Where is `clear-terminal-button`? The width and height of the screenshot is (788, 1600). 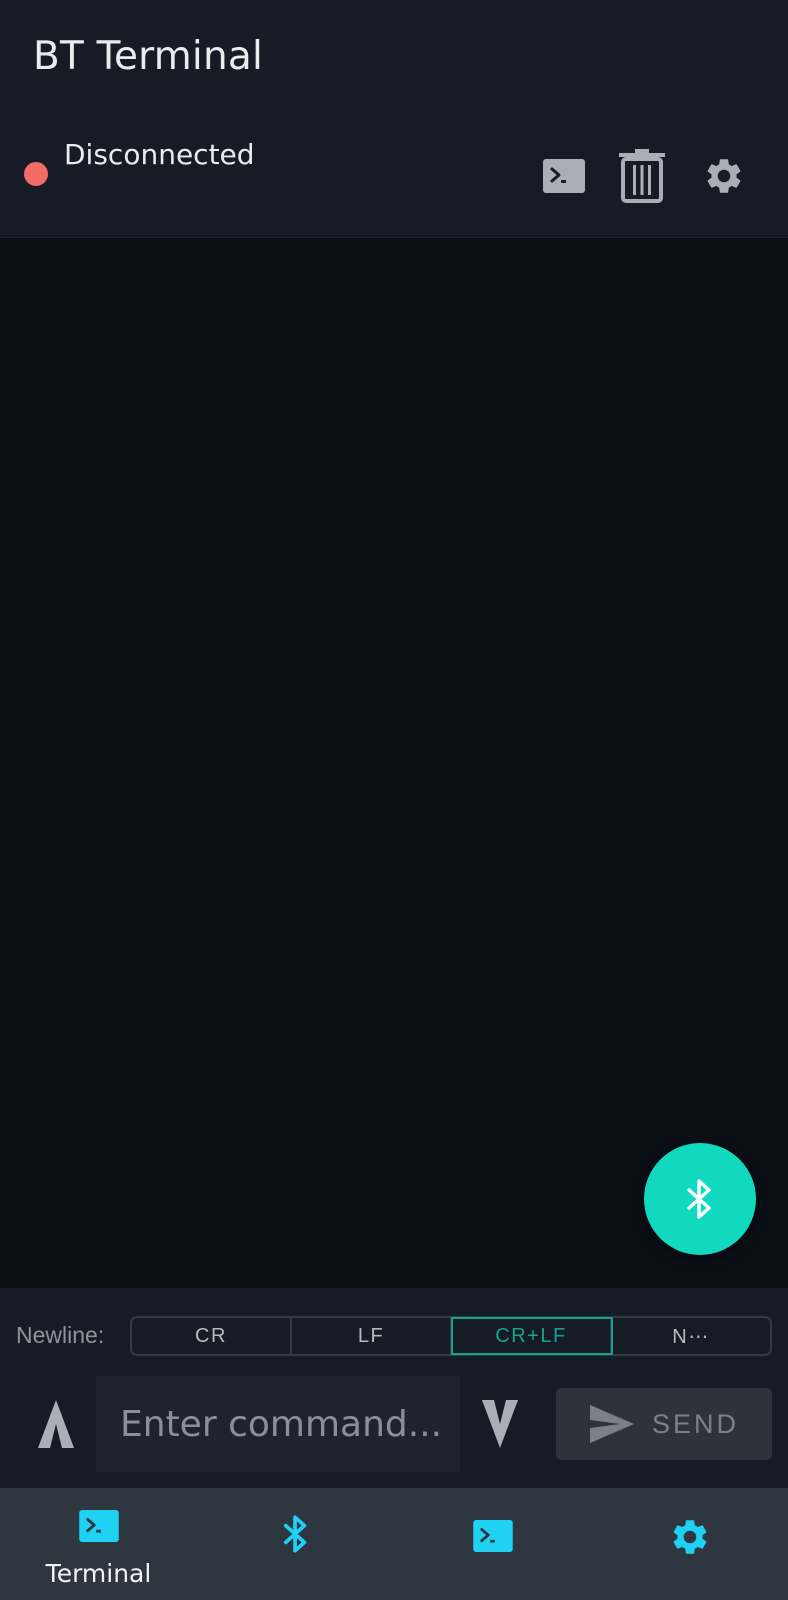 clear-terminal-button is located at coordinates (642, 176).